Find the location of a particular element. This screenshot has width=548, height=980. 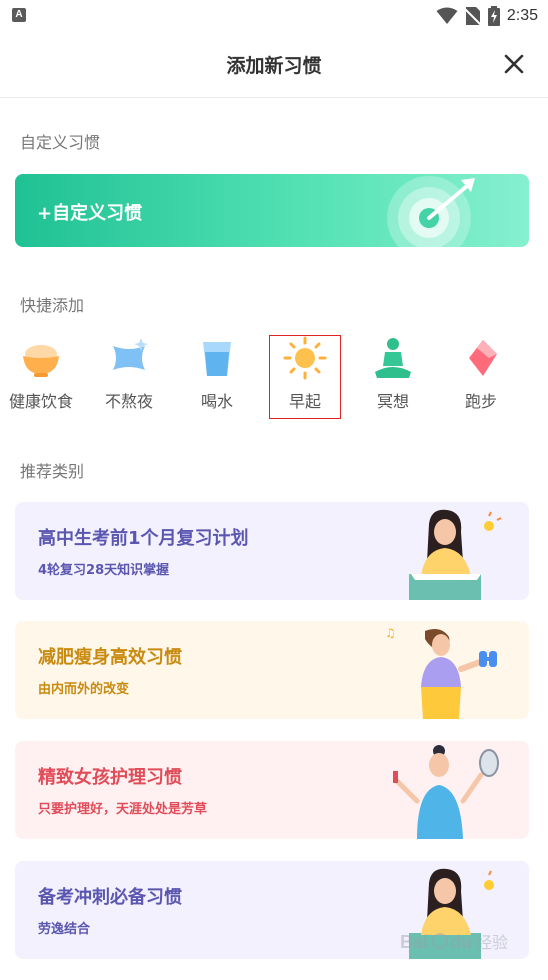

recommend-card-title: 精致女孩护理习惯 is located at coordinates (110, 777).